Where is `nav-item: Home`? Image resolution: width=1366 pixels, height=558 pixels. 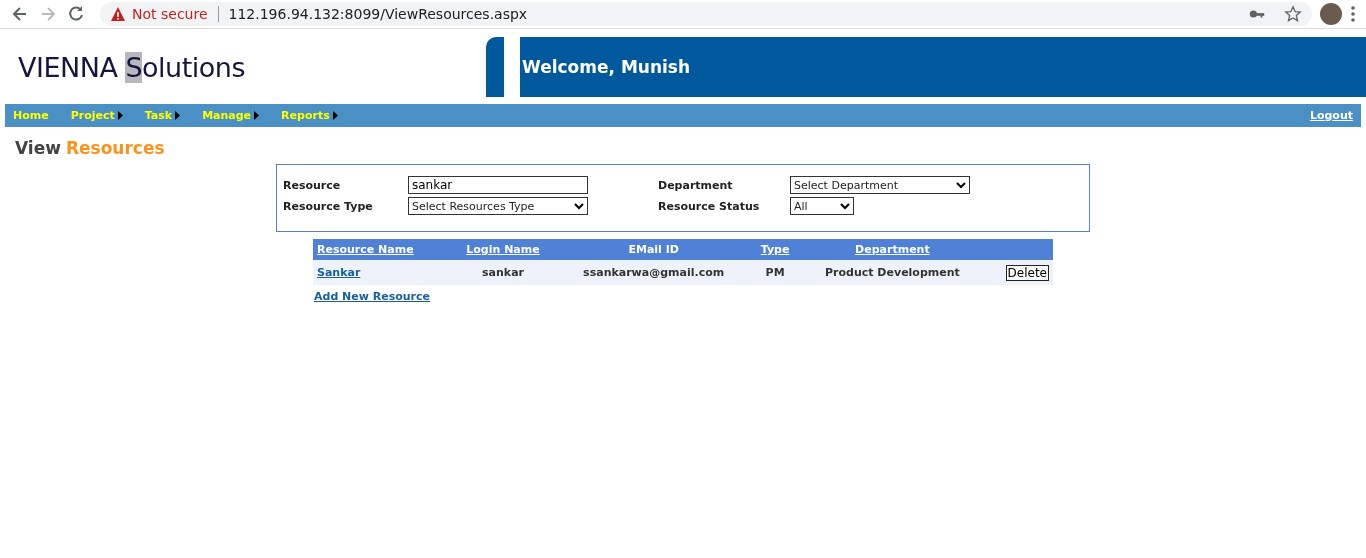
nav-item: Home is located at coordinates (31, 115).